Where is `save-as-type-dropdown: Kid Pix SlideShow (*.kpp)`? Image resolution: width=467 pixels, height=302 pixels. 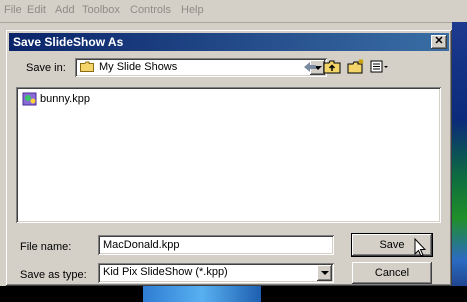
save-as-type-dropdown: Kid Pix SlideShow (*.kpp) is located at coordinates (216, 273).